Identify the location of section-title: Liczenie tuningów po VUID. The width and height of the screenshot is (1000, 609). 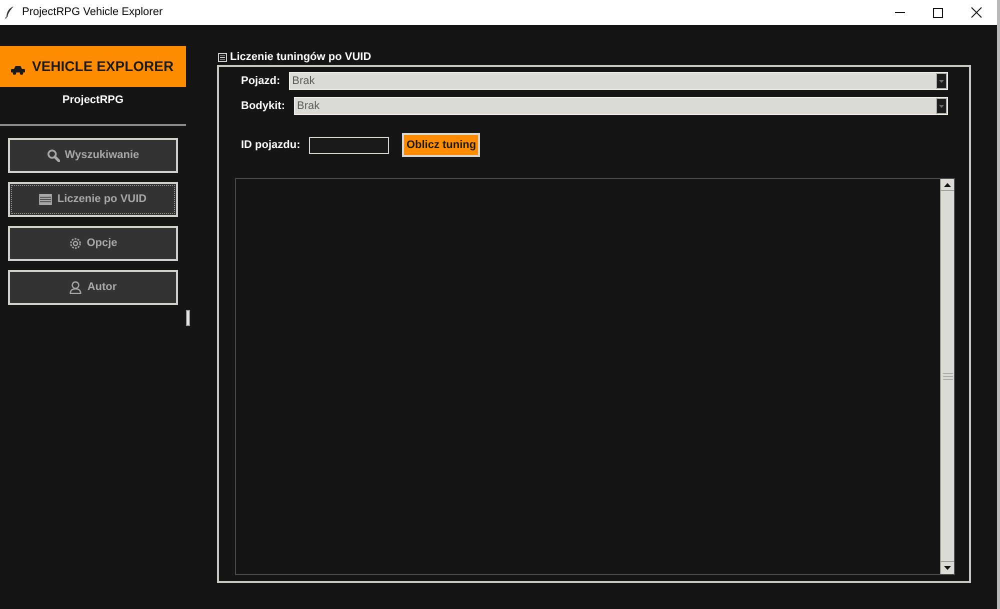
(301, 57).